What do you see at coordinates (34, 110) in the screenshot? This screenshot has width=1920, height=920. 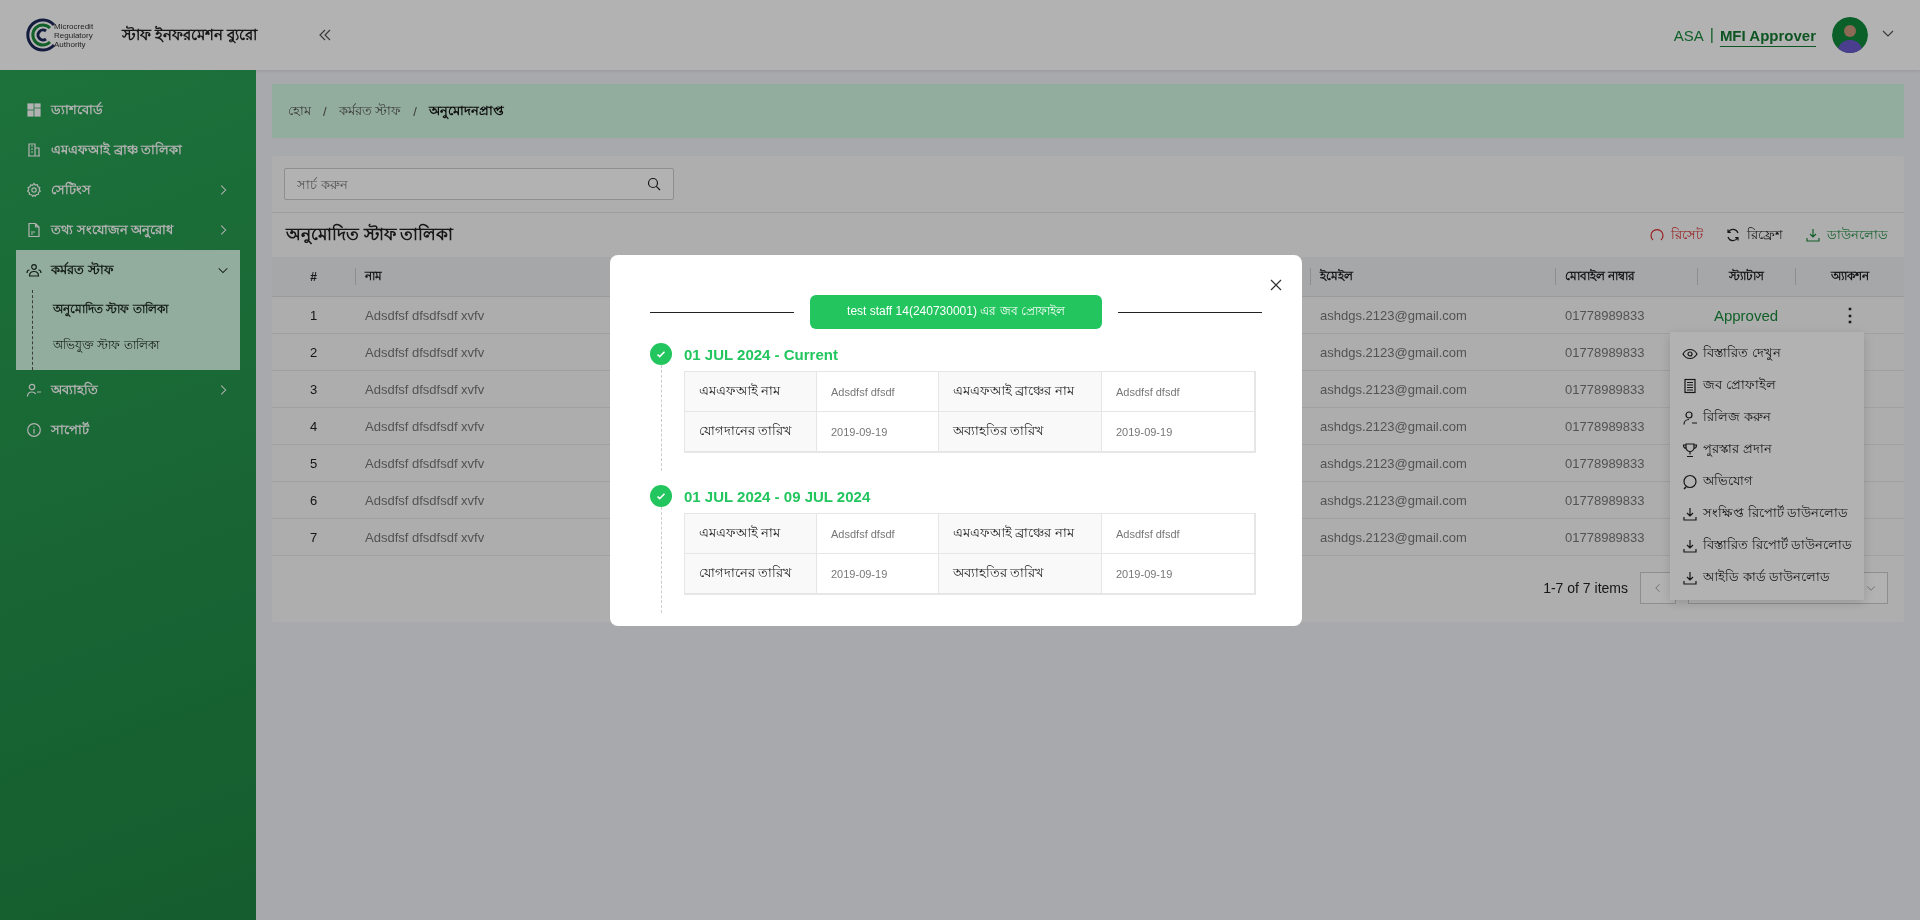 I see `dashboard-icon` at bounding box center [34, 110].